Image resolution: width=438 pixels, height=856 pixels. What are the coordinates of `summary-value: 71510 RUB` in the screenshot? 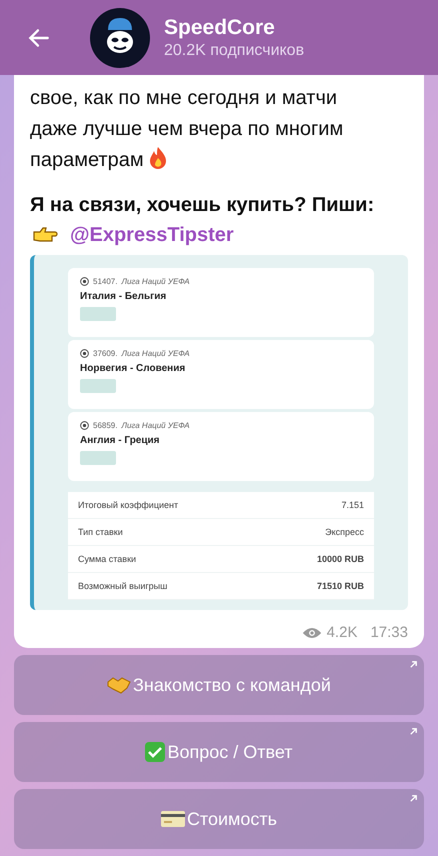 It's located at (340, 586).